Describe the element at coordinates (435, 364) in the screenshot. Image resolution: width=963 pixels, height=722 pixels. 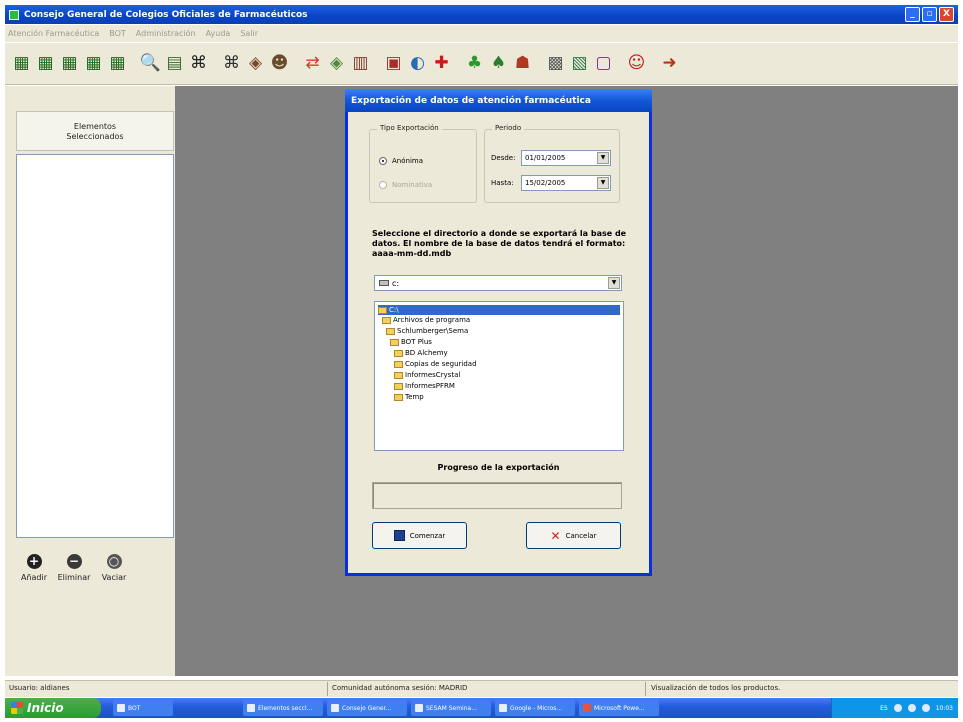
I see `directory-item: Copias de seguridad` at that location.